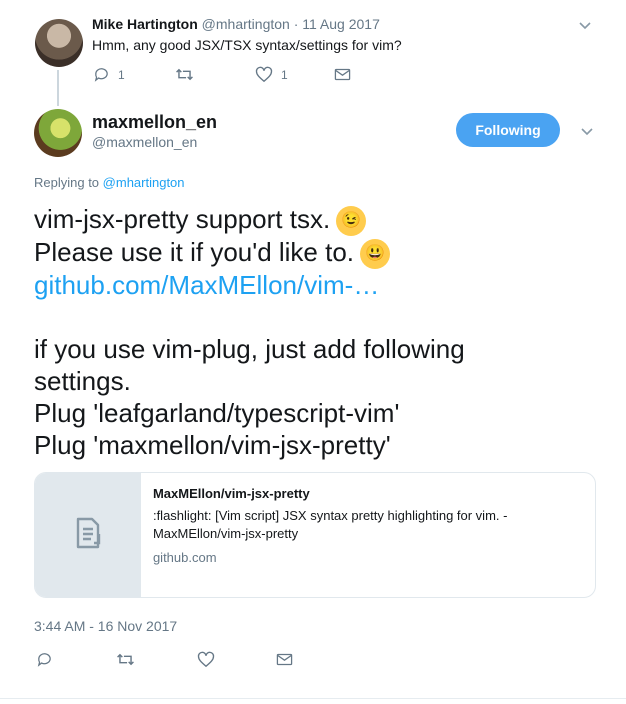 Image resolution: width=626 pixels, height=704 pixels. Describe the element at coordinates (144, 142) in the screenshot. I see `main-handle: @maxmellon_en` at that location.